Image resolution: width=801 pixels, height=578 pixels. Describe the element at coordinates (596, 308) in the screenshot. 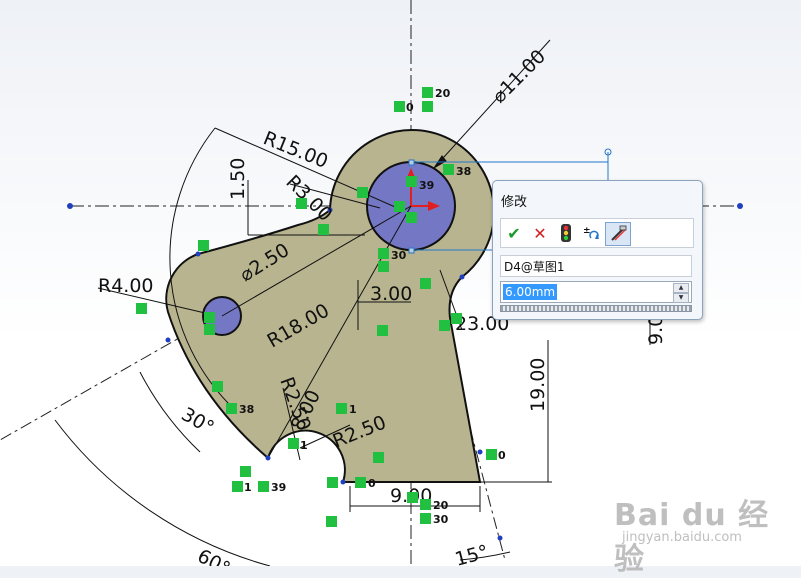

I see `thumbwheel-slider` at that location.